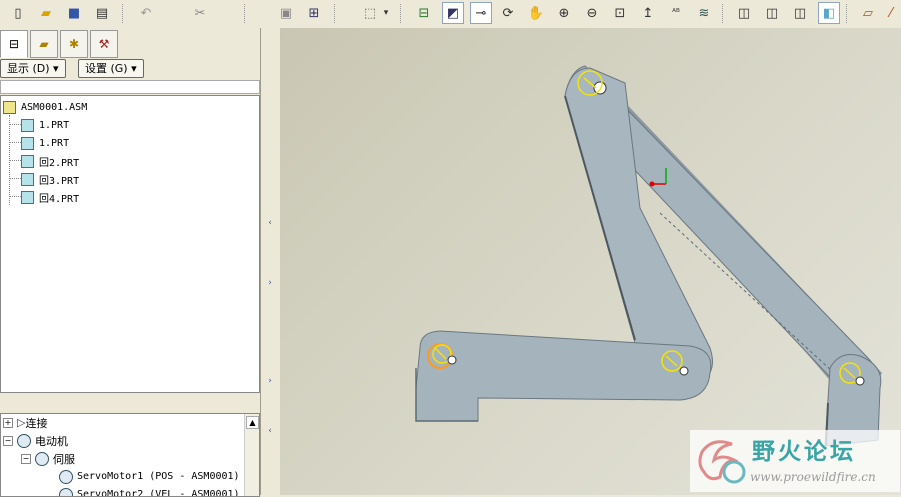 This screenshot has width=901, height=497. What do you see at coordinates (536, 13) in the screenshot?
I see `pan-hand-icon: ✋` at bounding box center [536, 13].